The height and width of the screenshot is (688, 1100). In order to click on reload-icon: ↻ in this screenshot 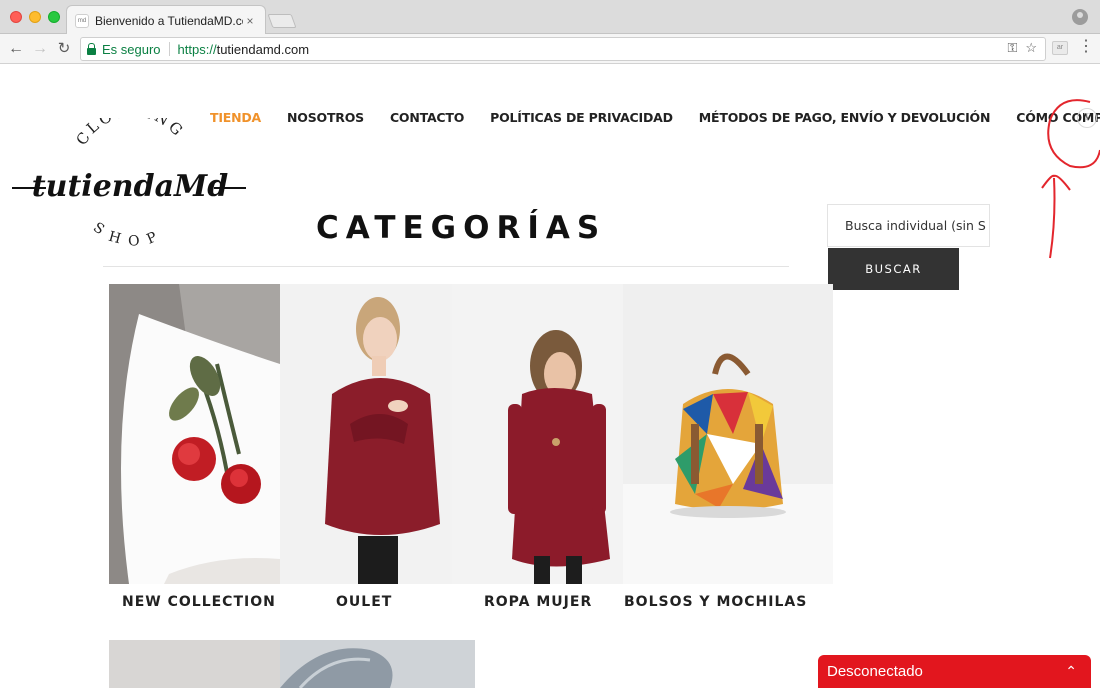, I will do `click(64, 49)`.